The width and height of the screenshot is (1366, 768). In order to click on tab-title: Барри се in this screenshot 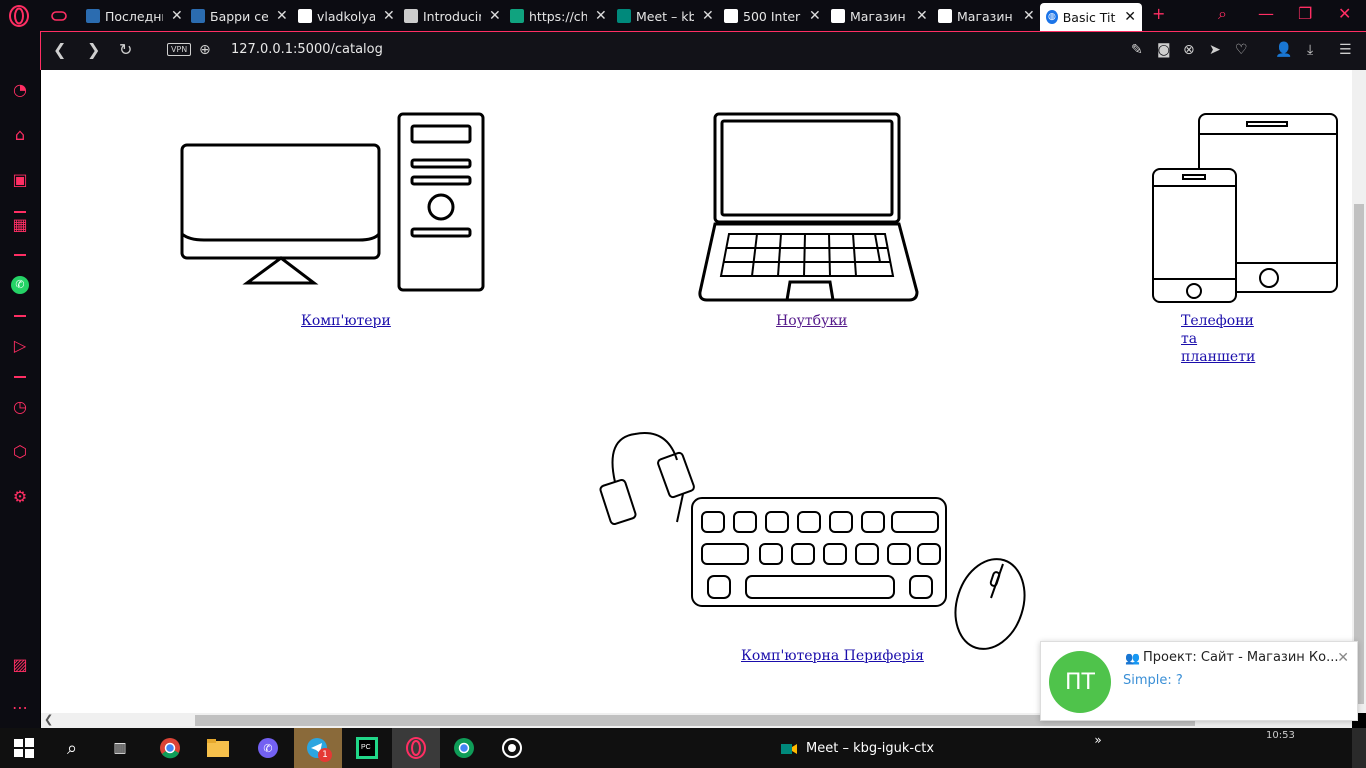, I will do `click(239, 16)`.